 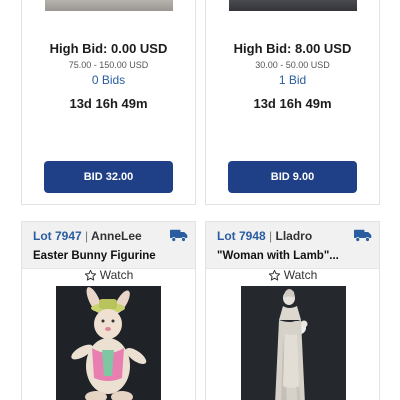 I want to click on lot-number-link: Lot 7948, so click(x=241, y=236).